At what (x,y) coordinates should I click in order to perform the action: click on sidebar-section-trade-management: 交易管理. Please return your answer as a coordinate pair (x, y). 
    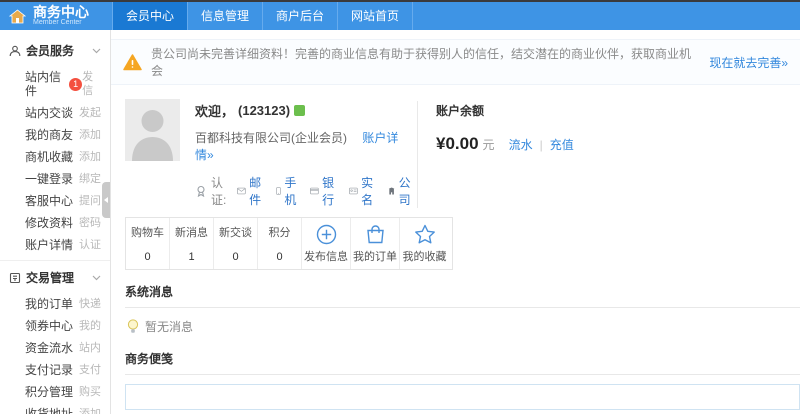
    Looking at the image, I should click on (55, 276).